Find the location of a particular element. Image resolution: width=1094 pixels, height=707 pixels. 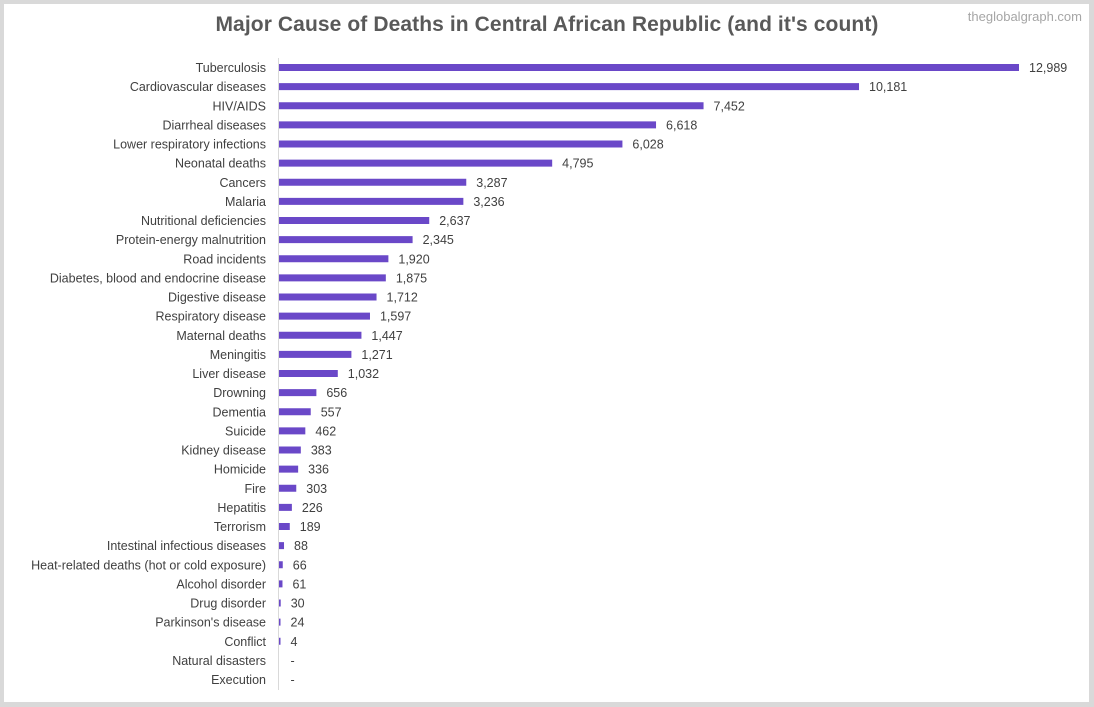

category-label: Cancers is located at coordinates (242, 183).